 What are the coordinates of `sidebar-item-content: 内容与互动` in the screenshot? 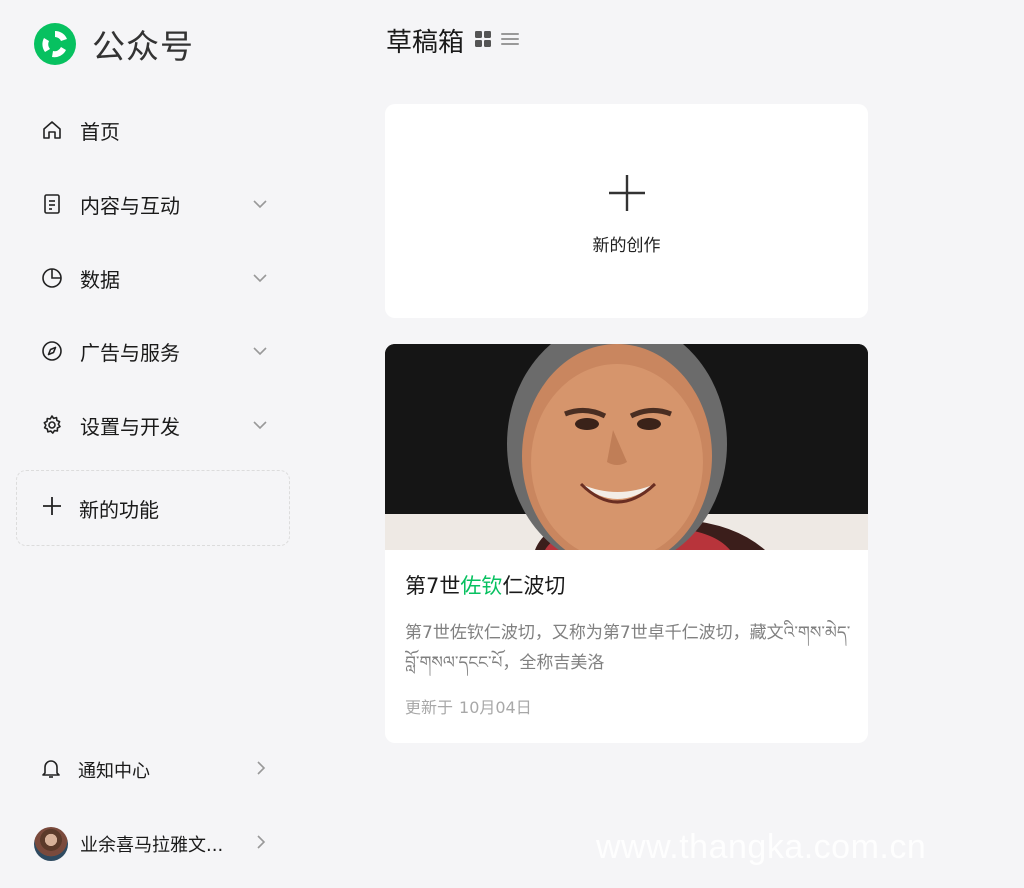 It's located at (155, 204).